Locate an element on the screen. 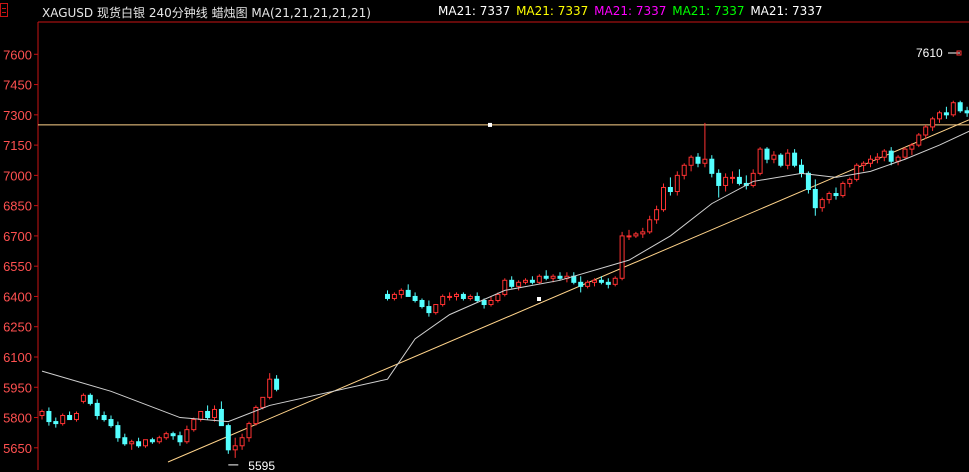  period-label: 240分钟线 is located at coordinates (178, 13).